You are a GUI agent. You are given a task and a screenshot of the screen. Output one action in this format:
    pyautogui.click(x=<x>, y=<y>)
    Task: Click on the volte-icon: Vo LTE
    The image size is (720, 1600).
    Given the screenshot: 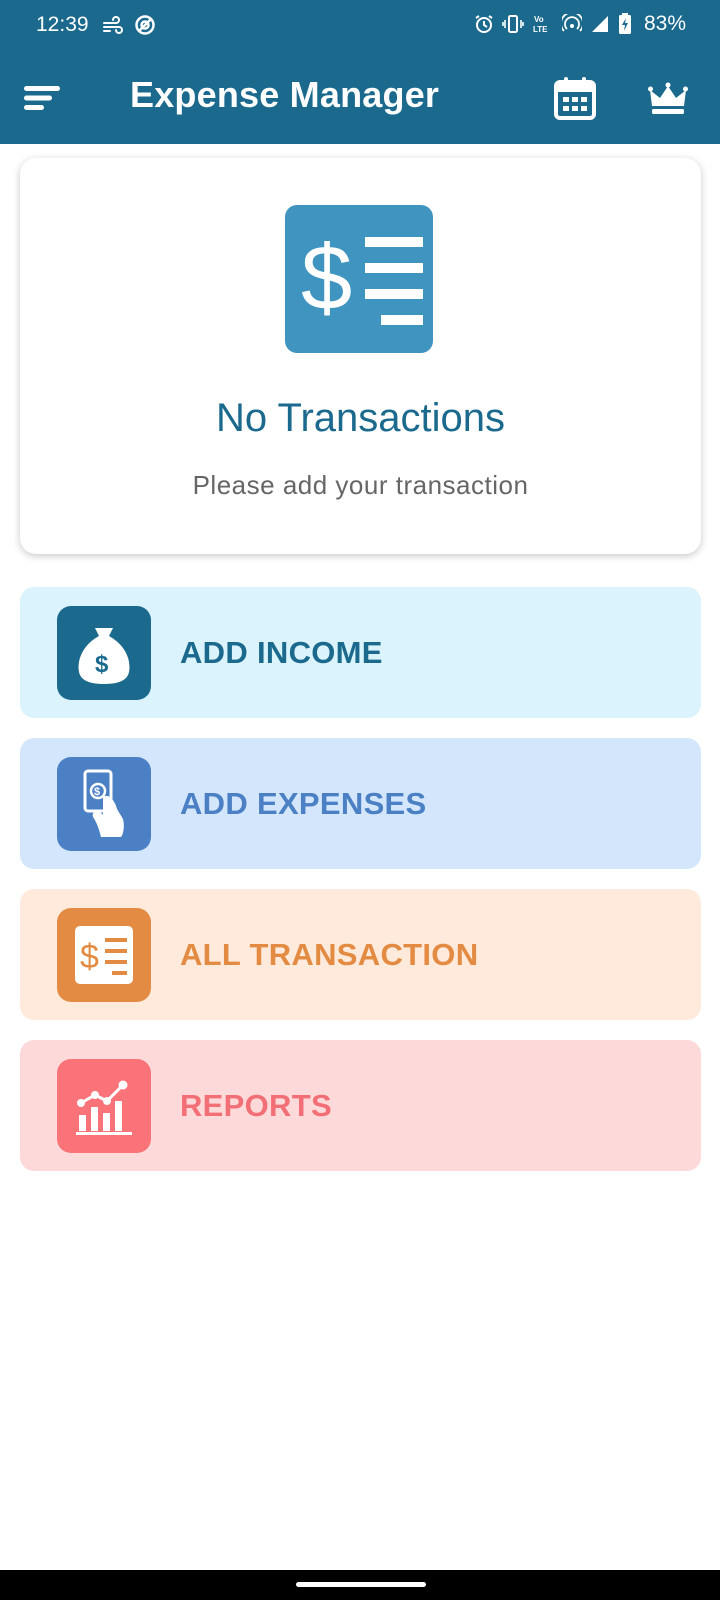 What is the action you would take?
    pyautogui.click(x=543, y=24)
    